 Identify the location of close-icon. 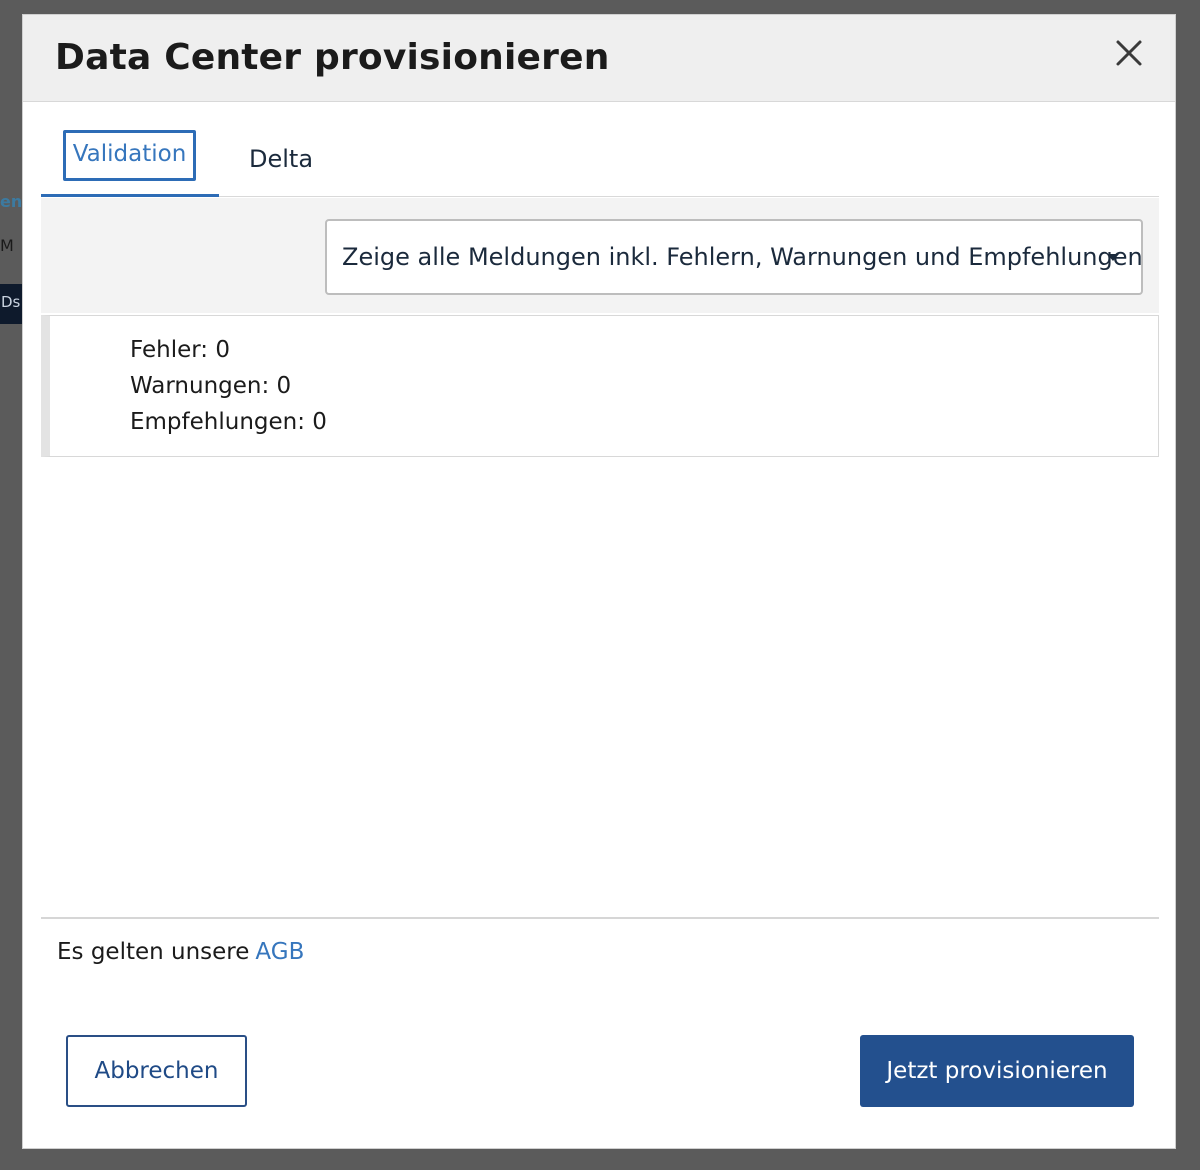
(1129, 53).